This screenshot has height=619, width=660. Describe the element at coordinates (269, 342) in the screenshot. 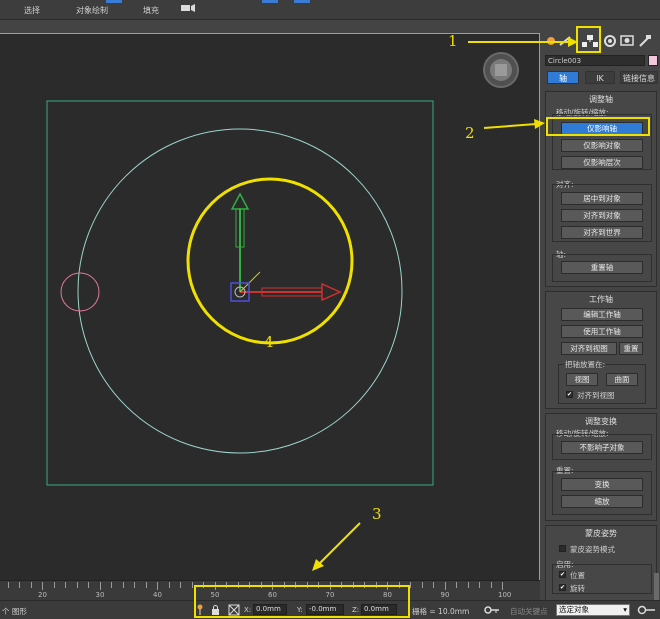

I see `annotation-number-4: 4` at that location.